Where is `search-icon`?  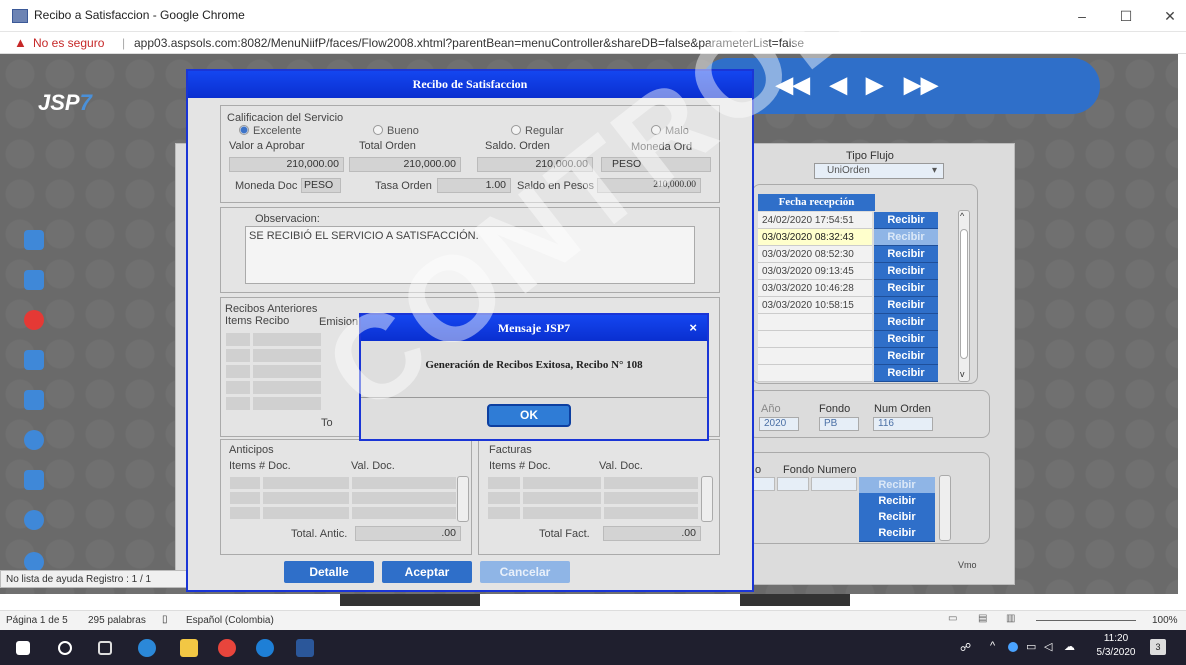
search-icon is located at coordinates (65, 648).